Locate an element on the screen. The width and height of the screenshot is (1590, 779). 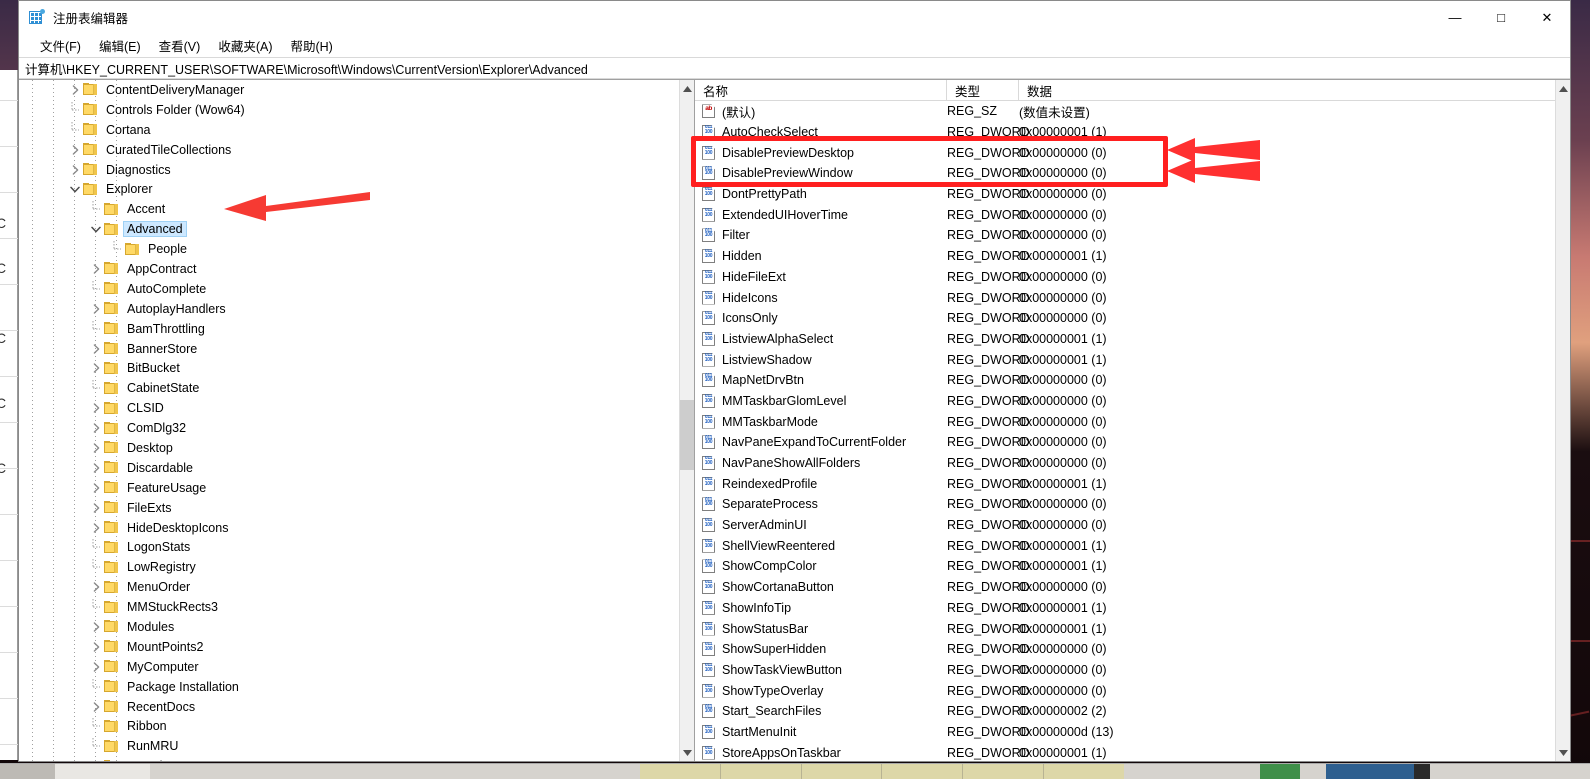
tree-item-featureusage: FeatureUsage is located at coordinates (349, 488).